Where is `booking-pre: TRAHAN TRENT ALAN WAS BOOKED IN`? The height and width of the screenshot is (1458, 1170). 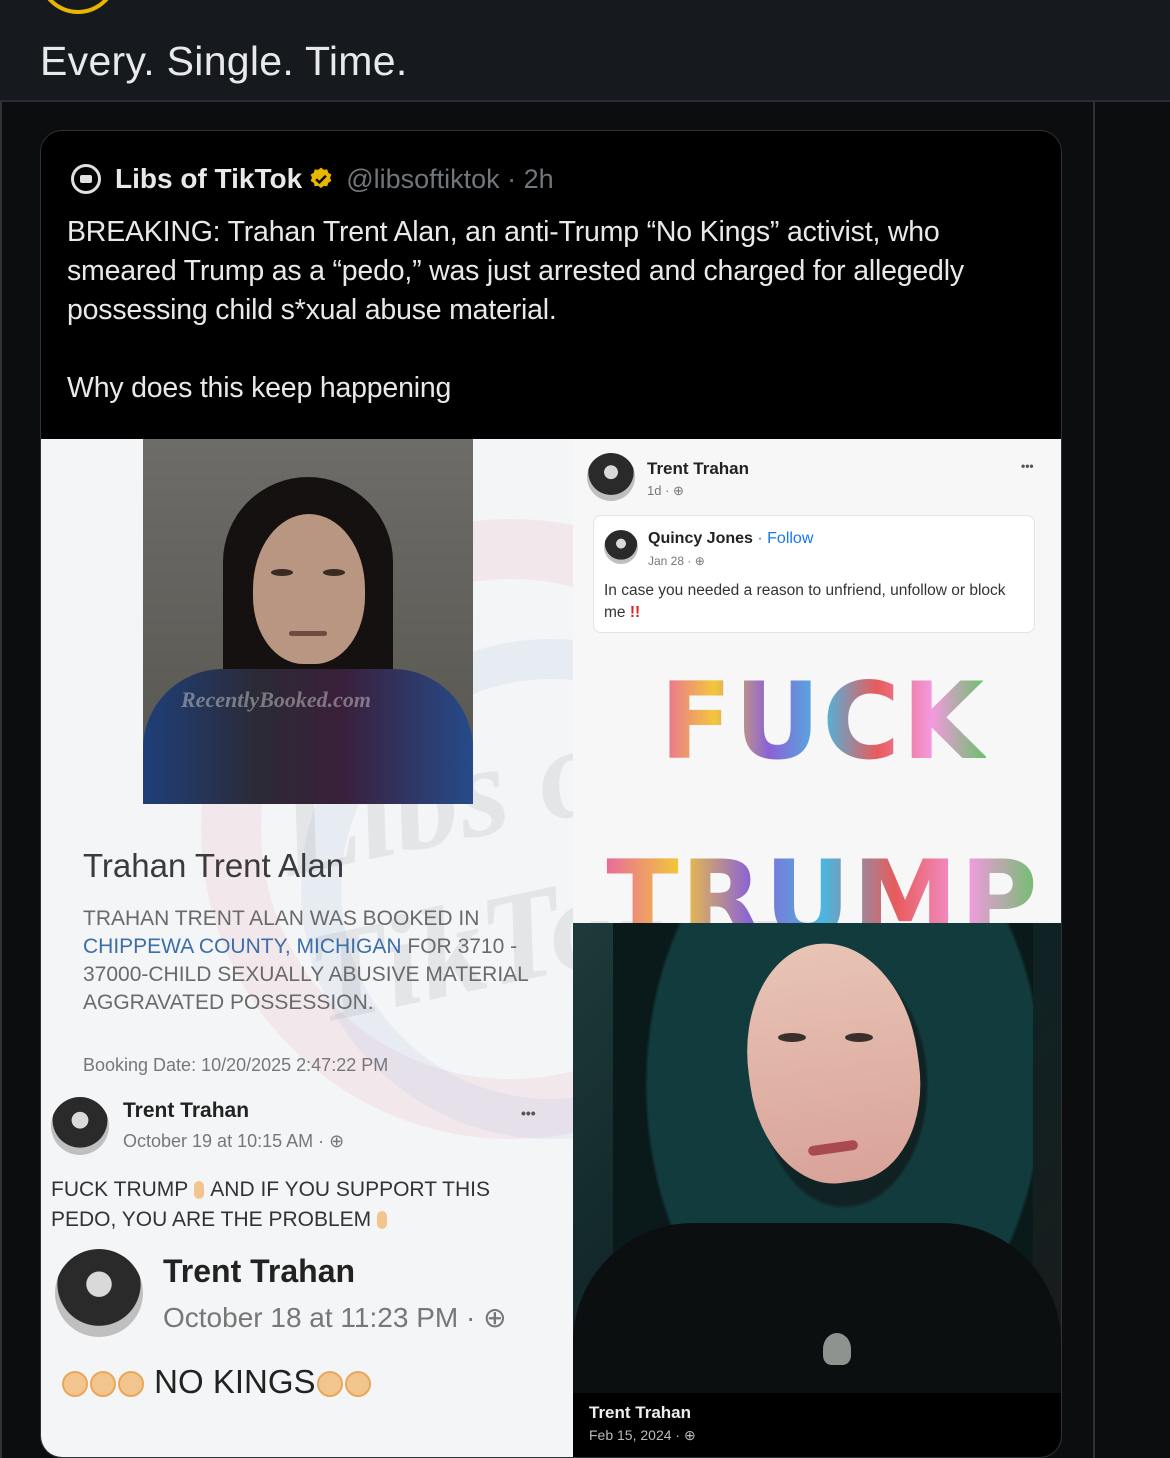
booking-pre: TRAHAN TRENT ALAN WAS BOOKED IN is located at coordinates (281, 918).